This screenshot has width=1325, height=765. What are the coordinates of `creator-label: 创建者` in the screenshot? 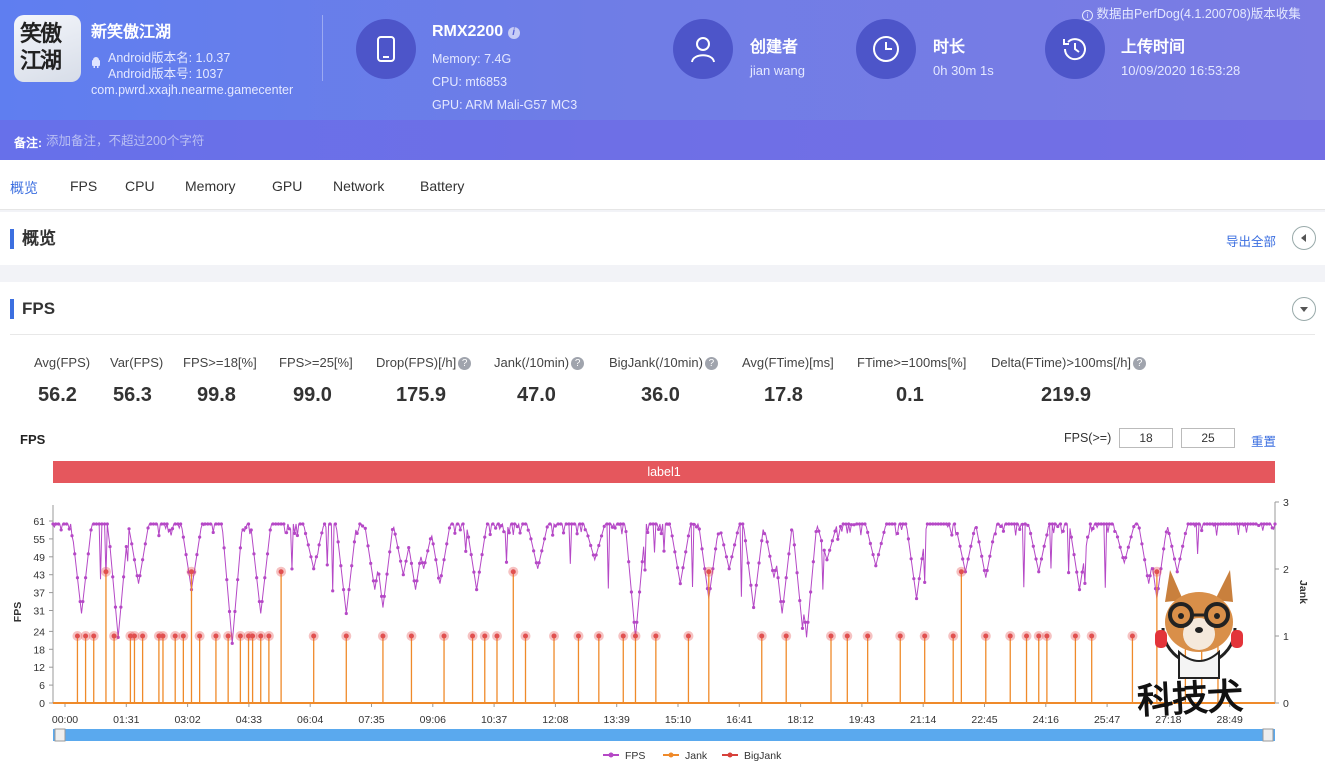 It's located at (774, 47).